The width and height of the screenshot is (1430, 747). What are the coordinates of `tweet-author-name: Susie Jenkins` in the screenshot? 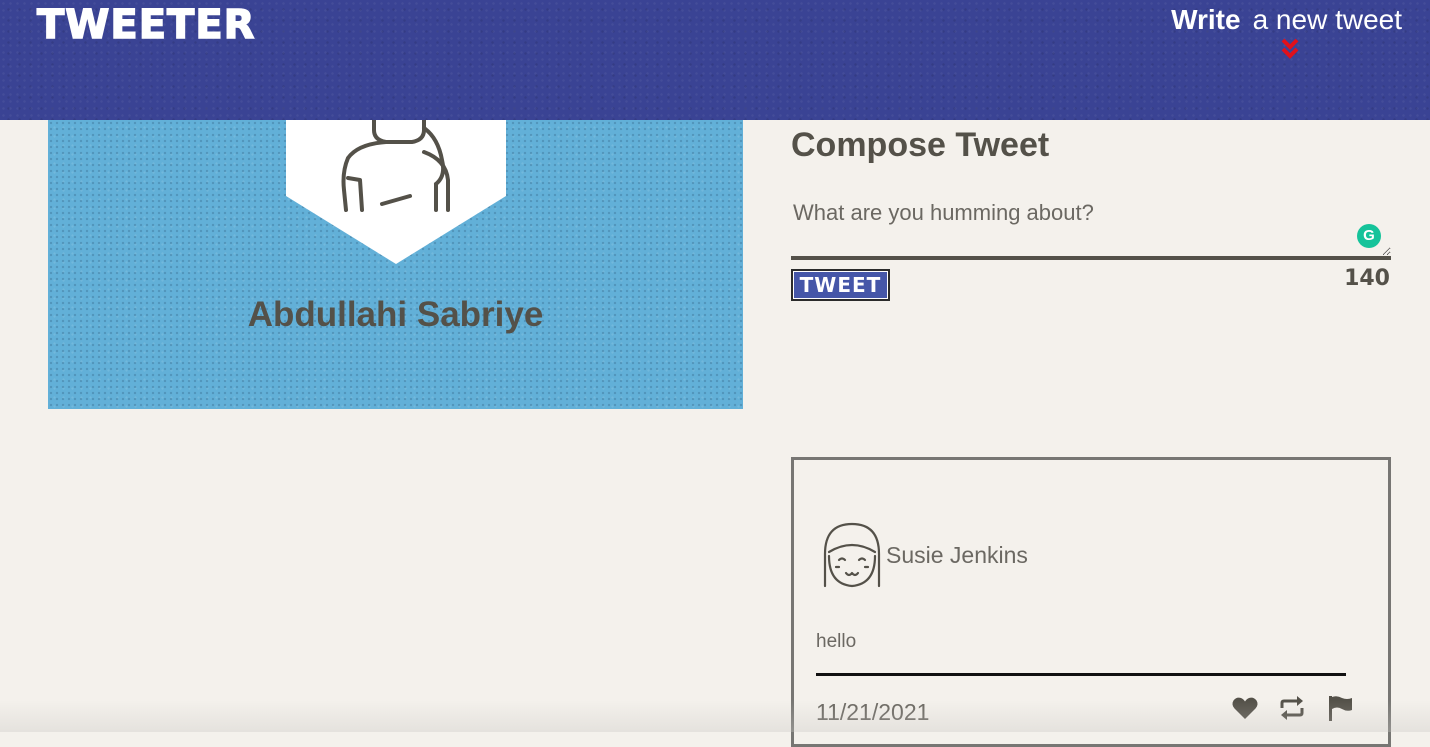 It's located at (957, 555).